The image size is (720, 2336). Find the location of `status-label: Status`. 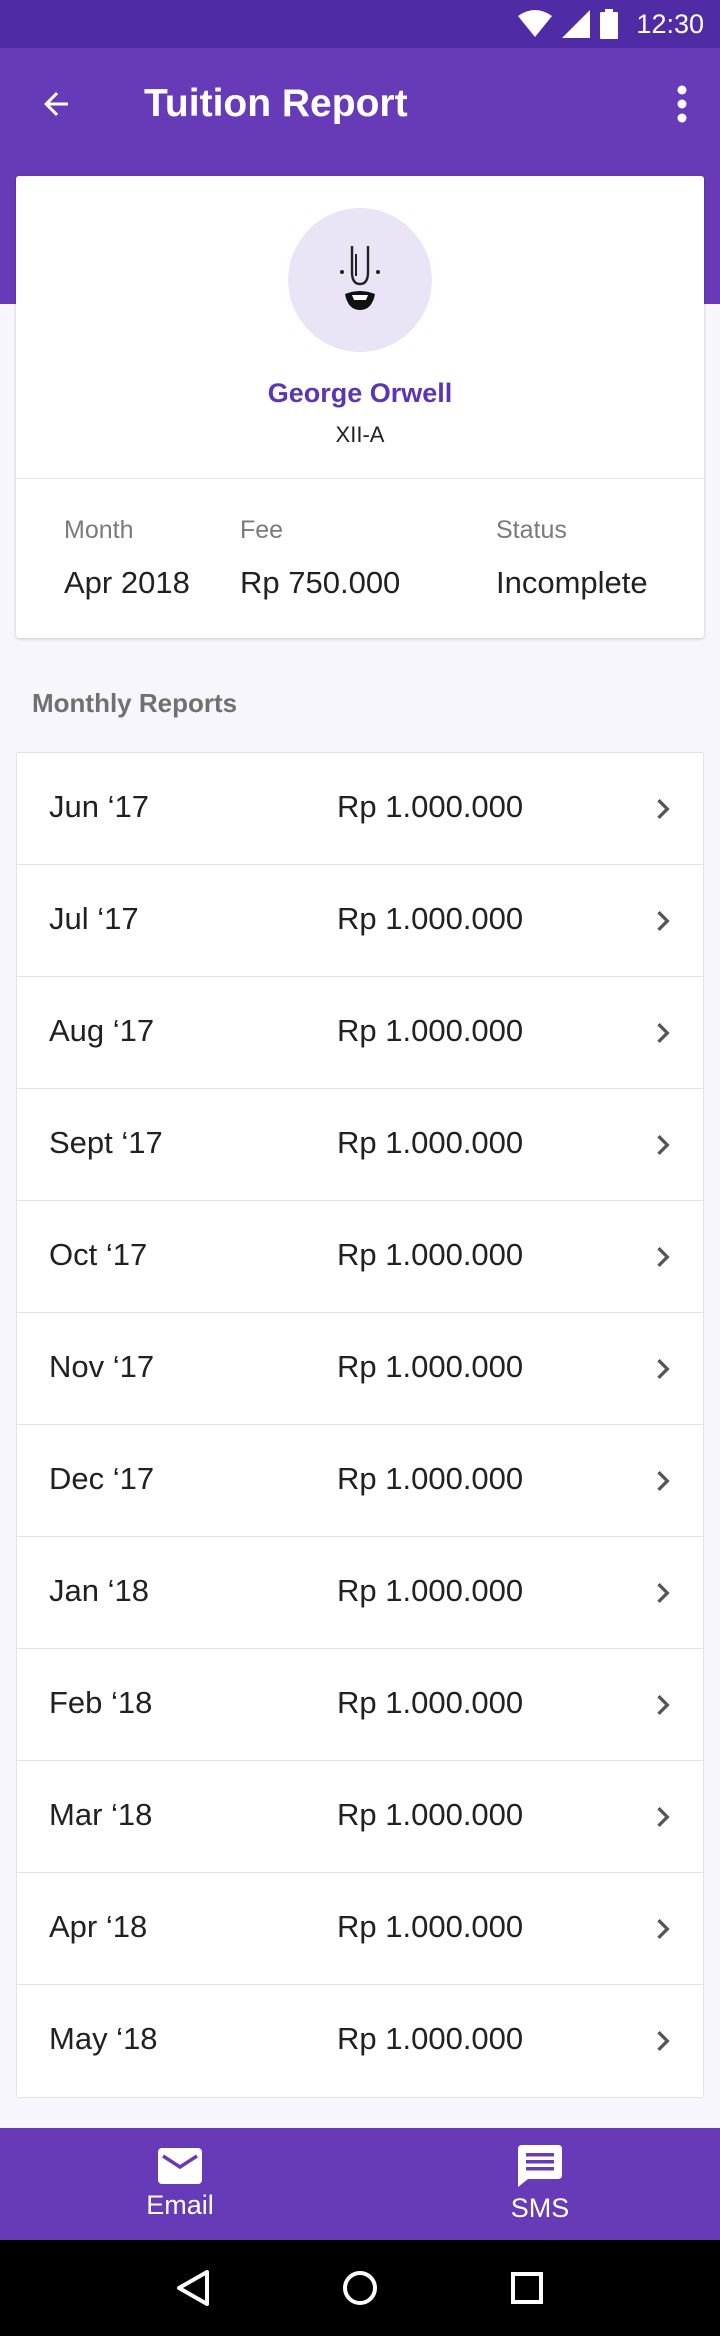

status-label: Status is located at coordinates (531, 530).